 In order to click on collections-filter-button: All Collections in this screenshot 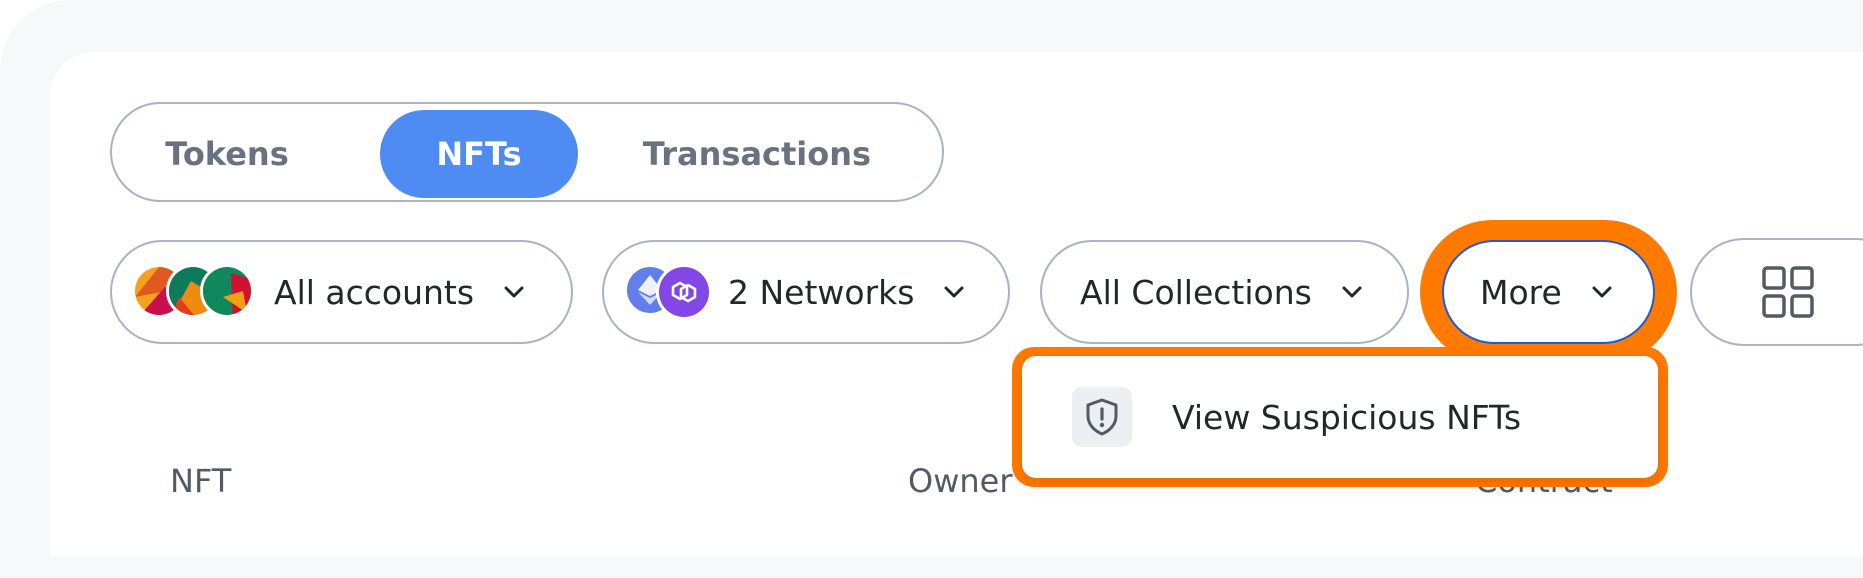, I will do `click(1224, 292)`.